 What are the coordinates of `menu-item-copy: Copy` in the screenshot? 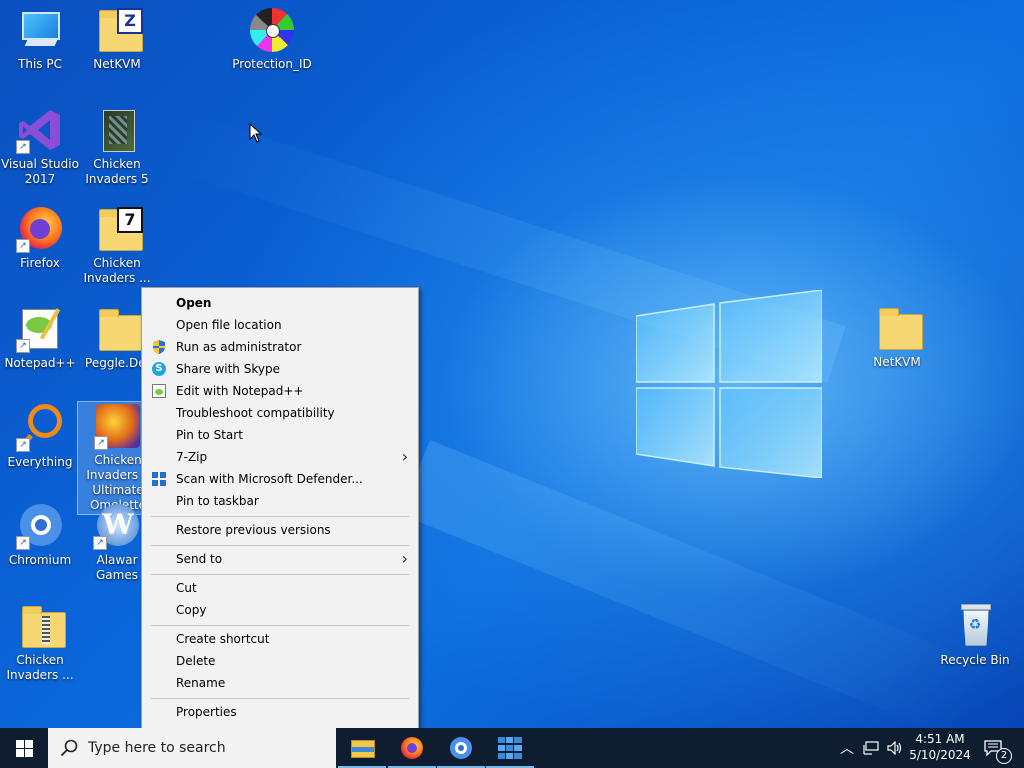 It's located at (280, 610).